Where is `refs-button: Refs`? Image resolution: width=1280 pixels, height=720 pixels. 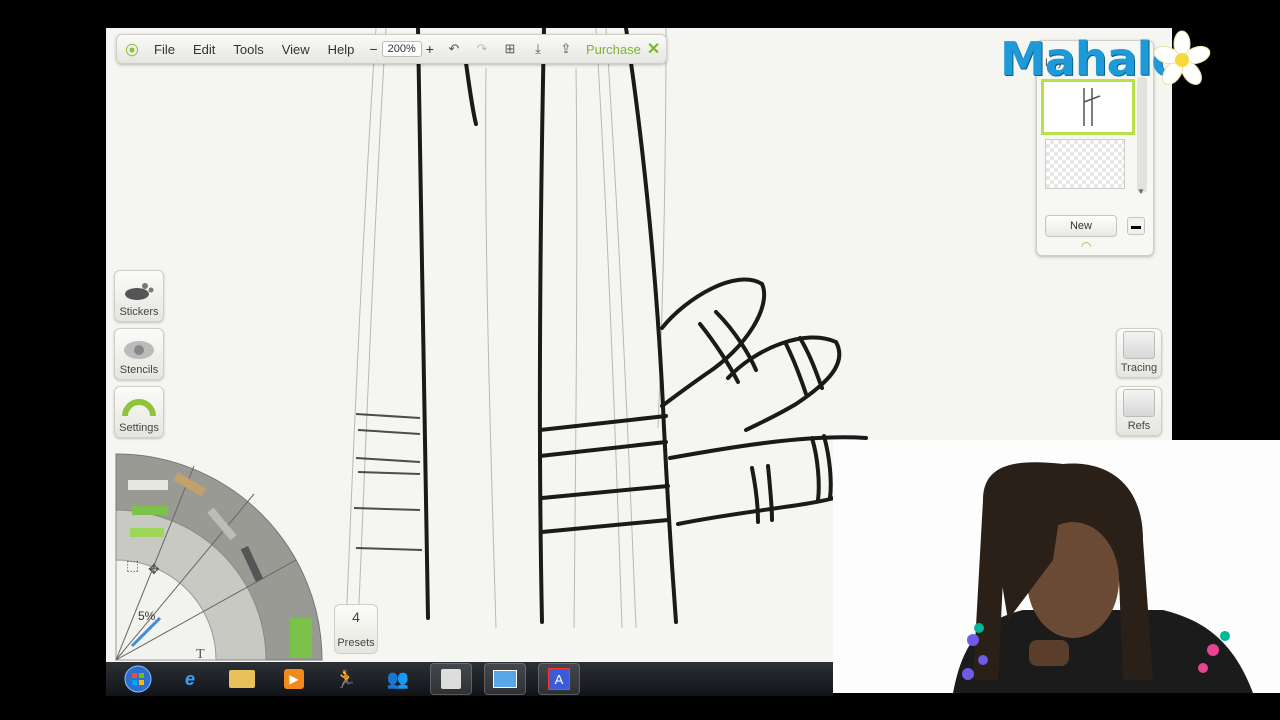
refs-button: Refs is located at coordinates (1139, 411).